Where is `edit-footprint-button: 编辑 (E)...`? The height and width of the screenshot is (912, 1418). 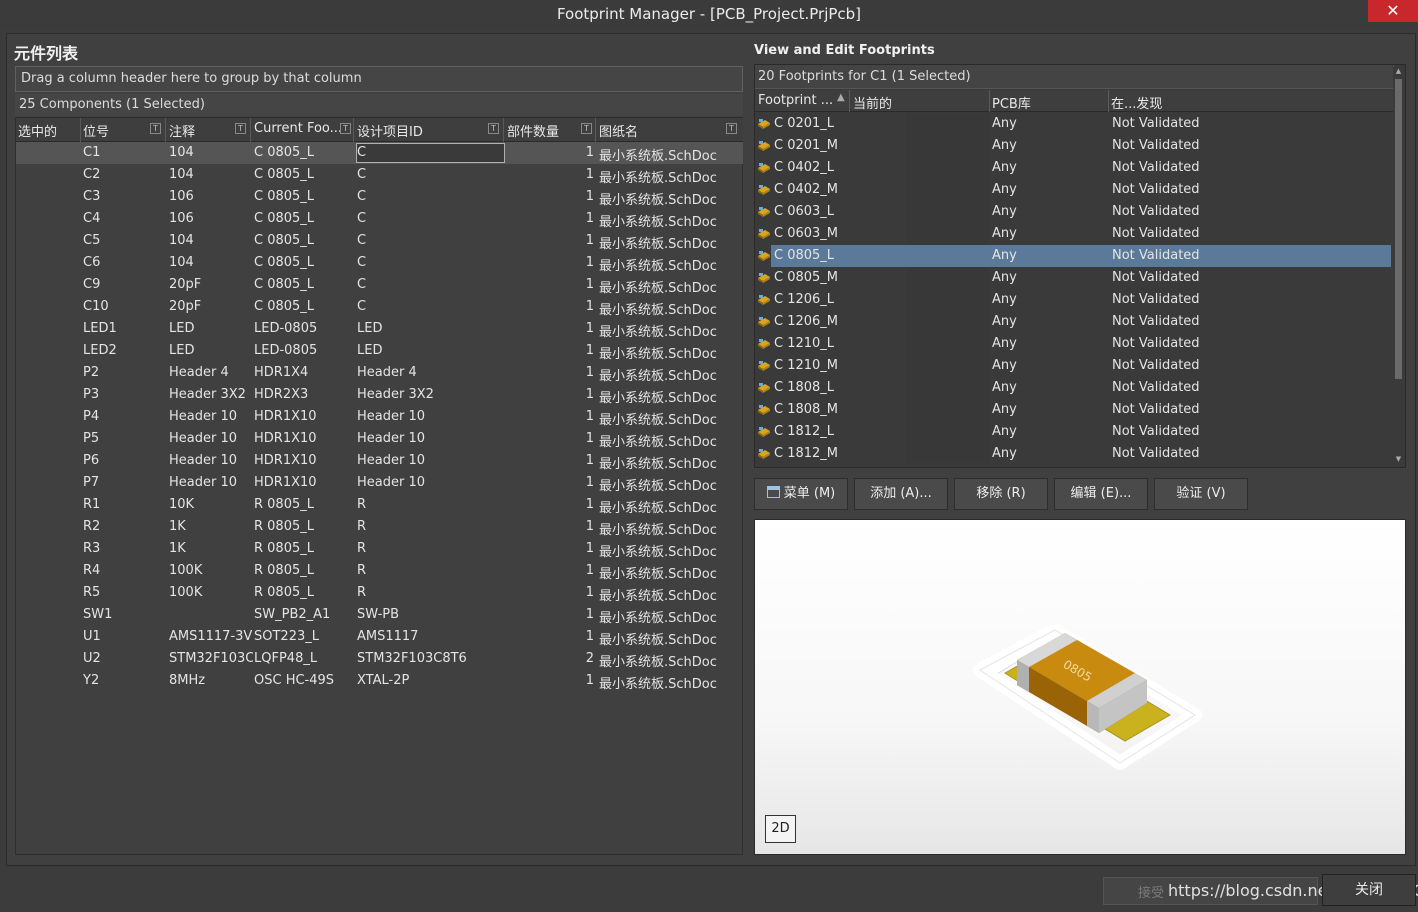 edit-footprint-button: 编辑 (E)... is located at coordinates (1101, 494).